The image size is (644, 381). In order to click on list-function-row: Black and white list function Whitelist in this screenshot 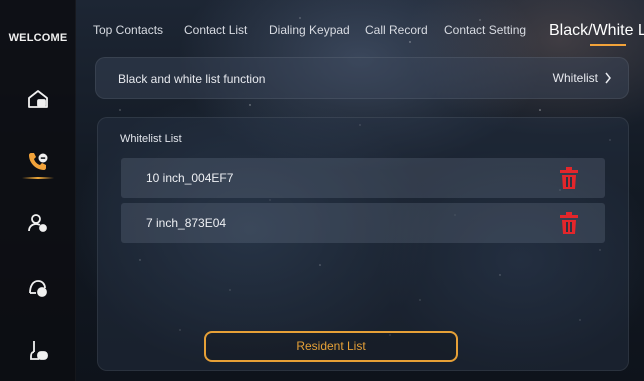, I will do `click(362, 78)`.